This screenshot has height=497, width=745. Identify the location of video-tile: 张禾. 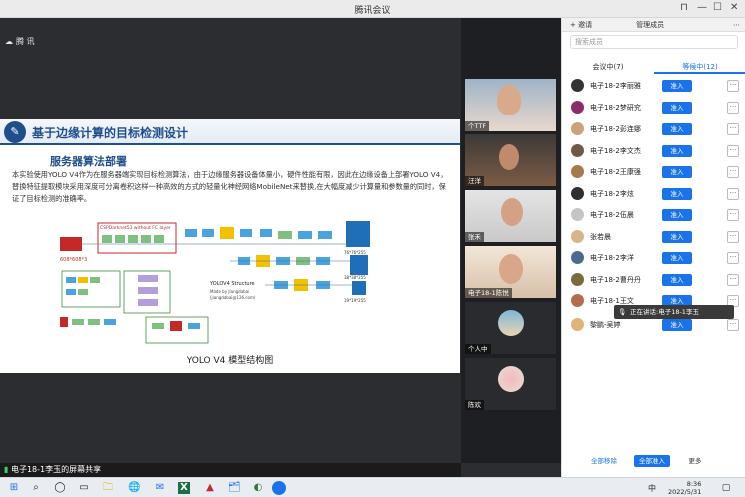
(510, 216).